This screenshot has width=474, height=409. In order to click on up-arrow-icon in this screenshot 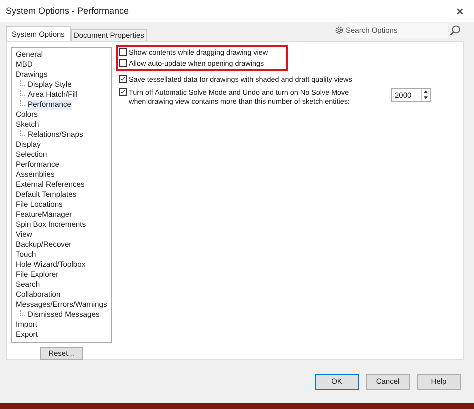, I will do `click(426, 92)`.